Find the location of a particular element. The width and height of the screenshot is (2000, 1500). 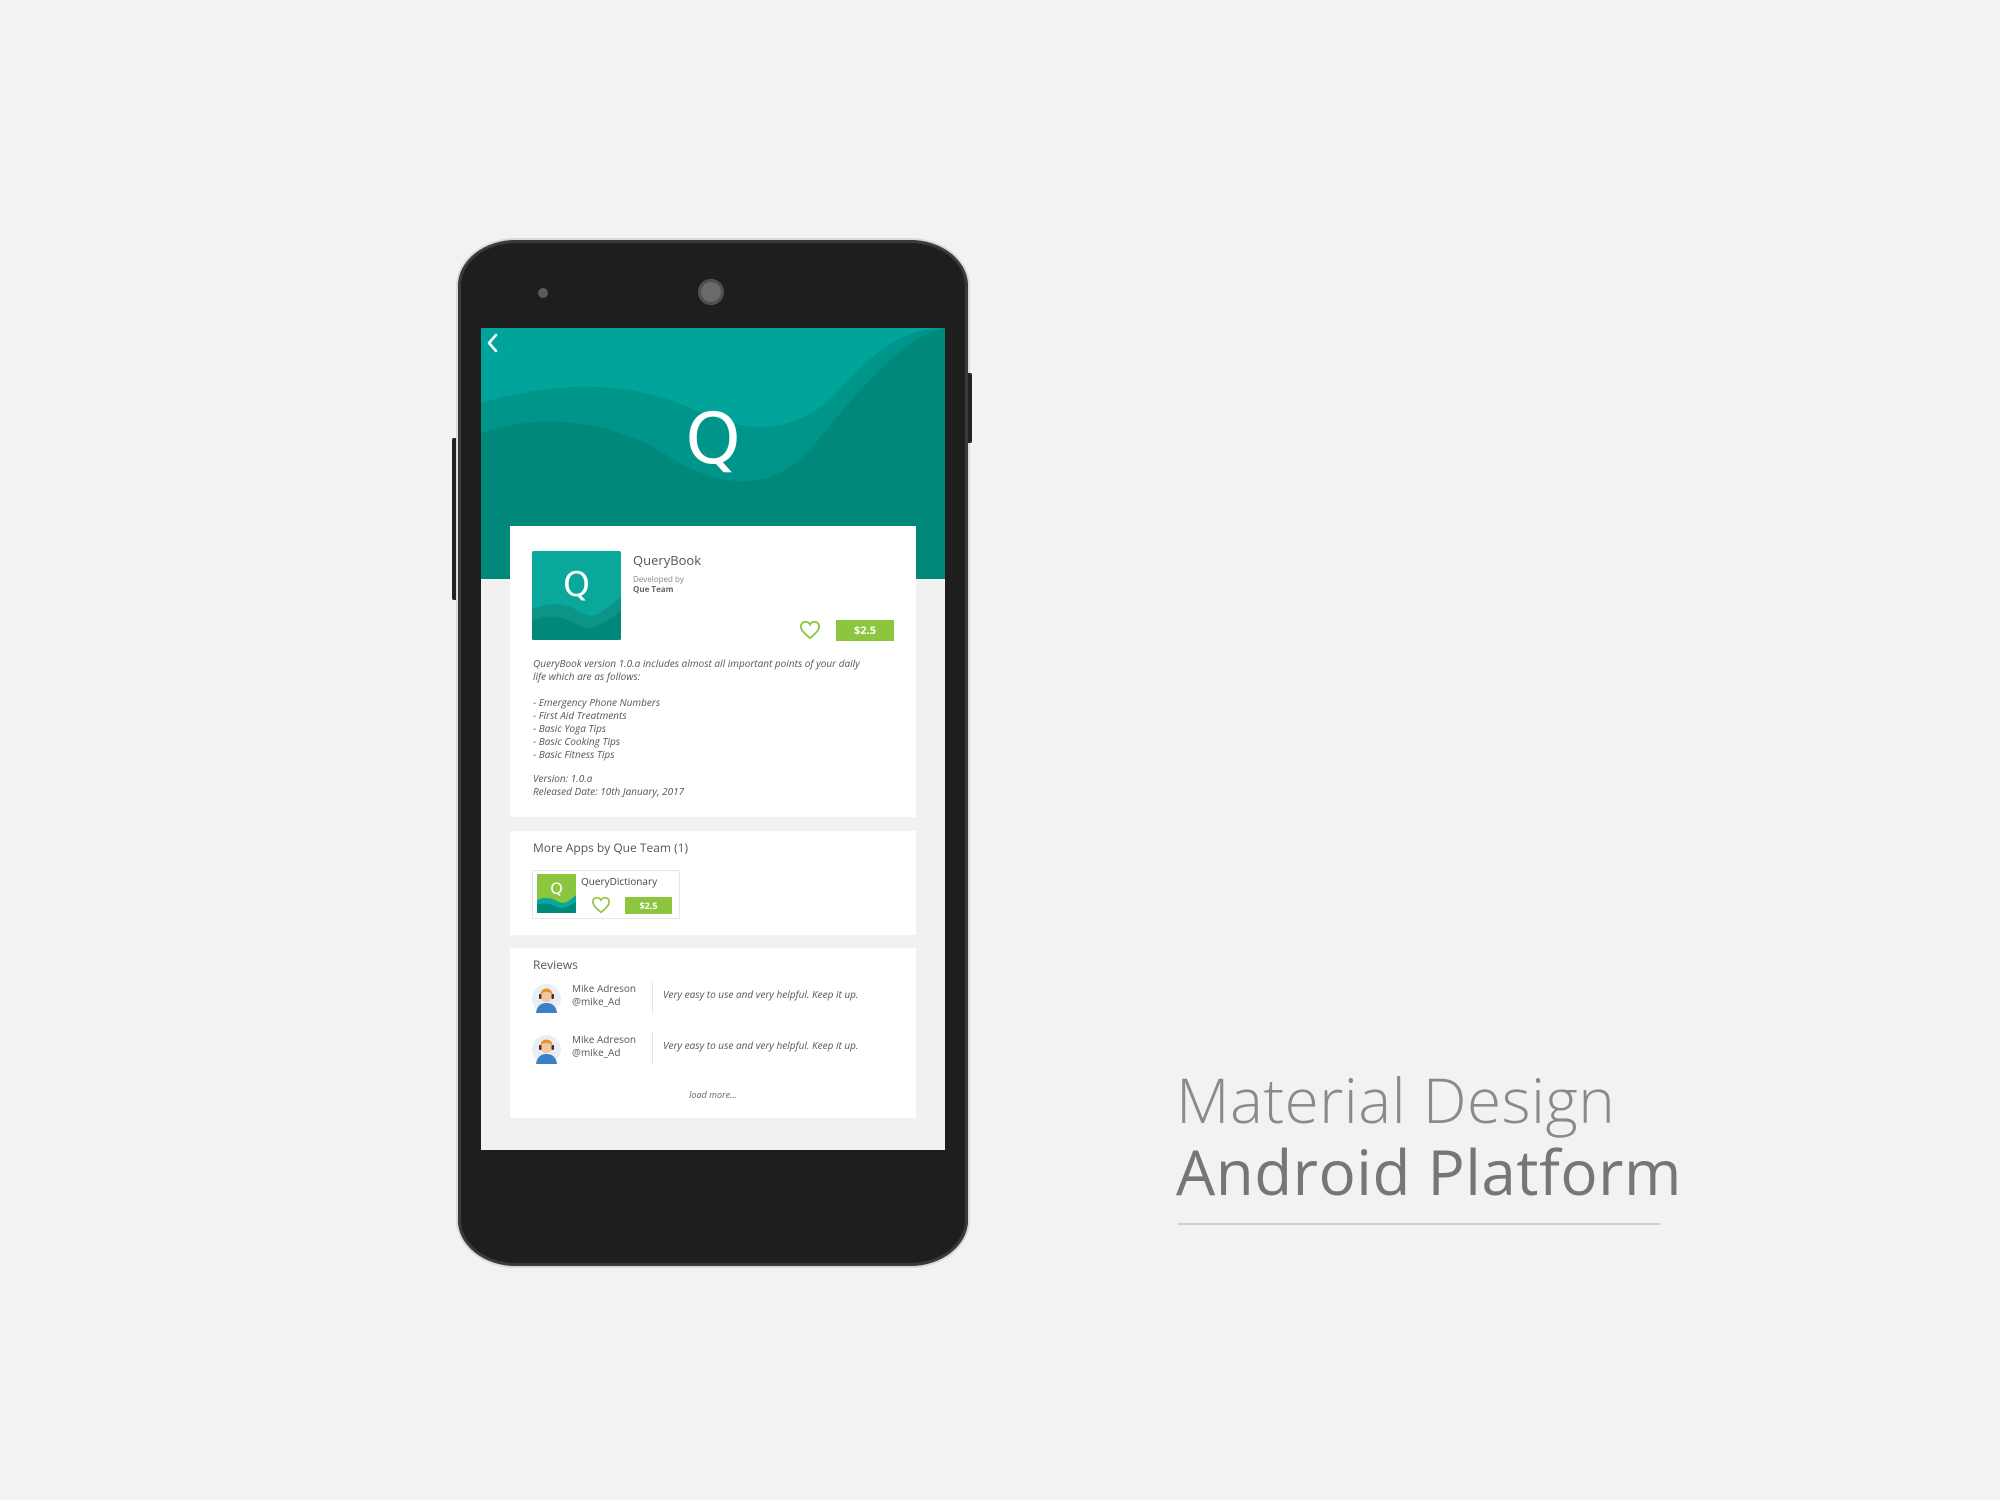

volume-button is located at coordinates (454, 519).